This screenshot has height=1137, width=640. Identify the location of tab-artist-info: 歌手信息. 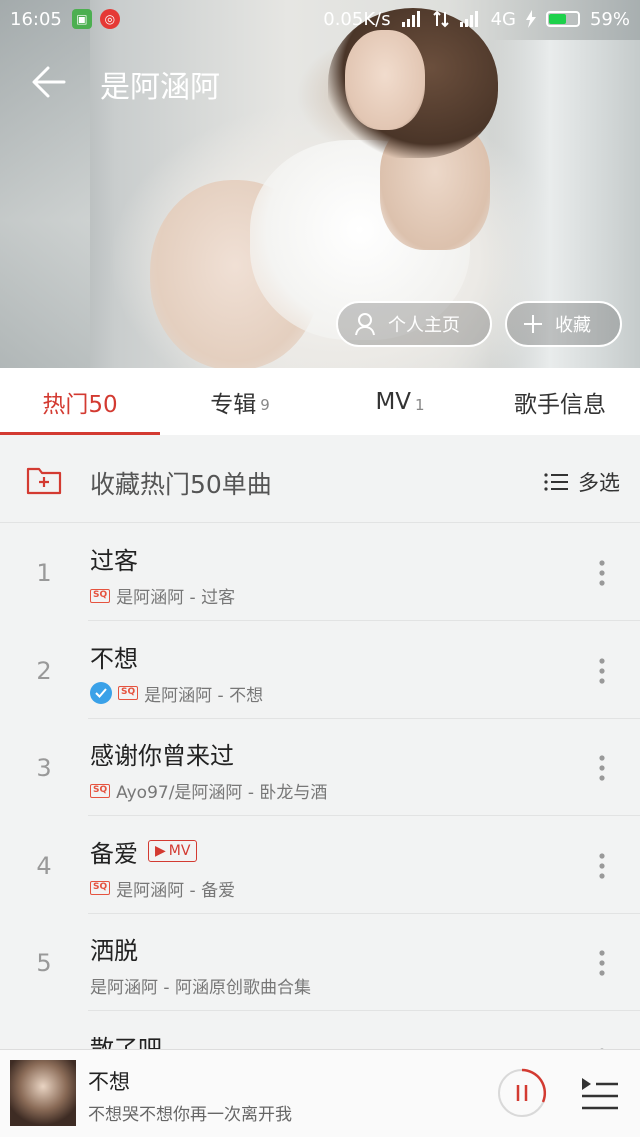
(560, 401).